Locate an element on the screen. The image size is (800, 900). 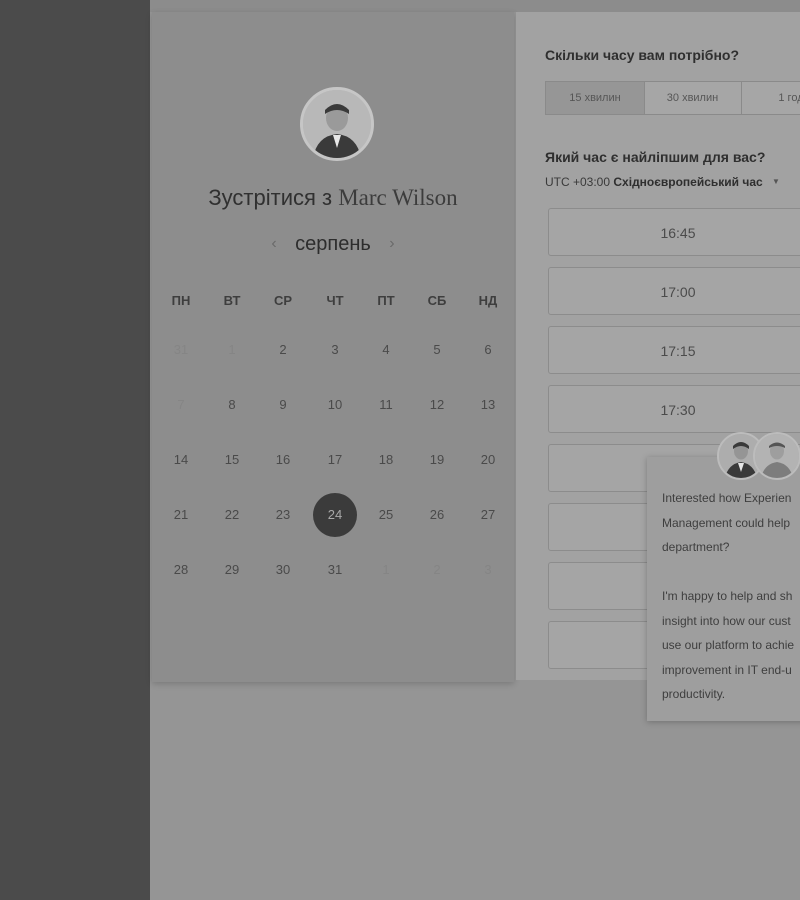
calendar-day: 9 is located at coordinates (283, 405).